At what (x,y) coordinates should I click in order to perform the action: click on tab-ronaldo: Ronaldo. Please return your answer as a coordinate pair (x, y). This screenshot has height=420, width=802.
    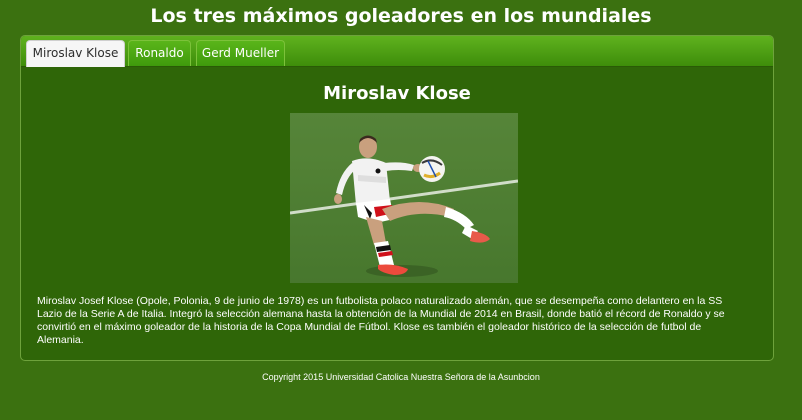
    Looking at the image, I should click on (159, 53).